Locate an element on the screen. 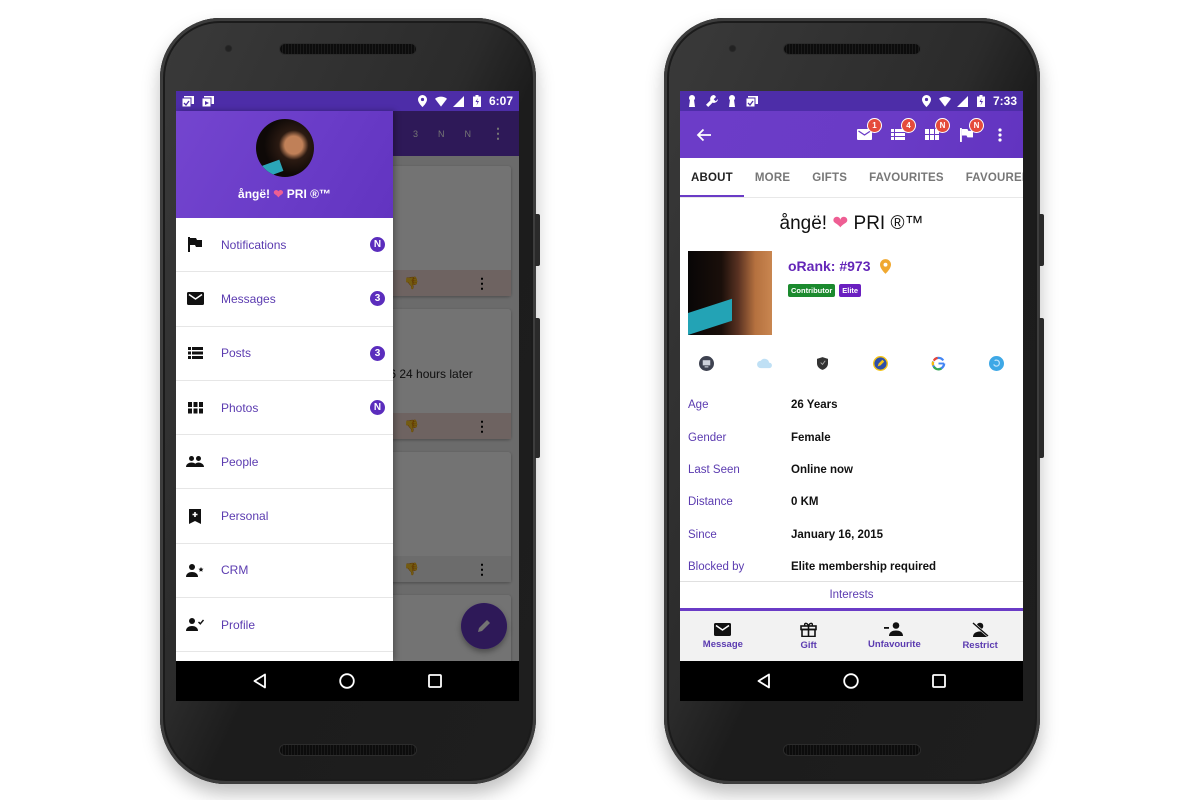 This screenshot has width=1200, height=800. restrict-button: Restrict is located at coordinates (980, 636).